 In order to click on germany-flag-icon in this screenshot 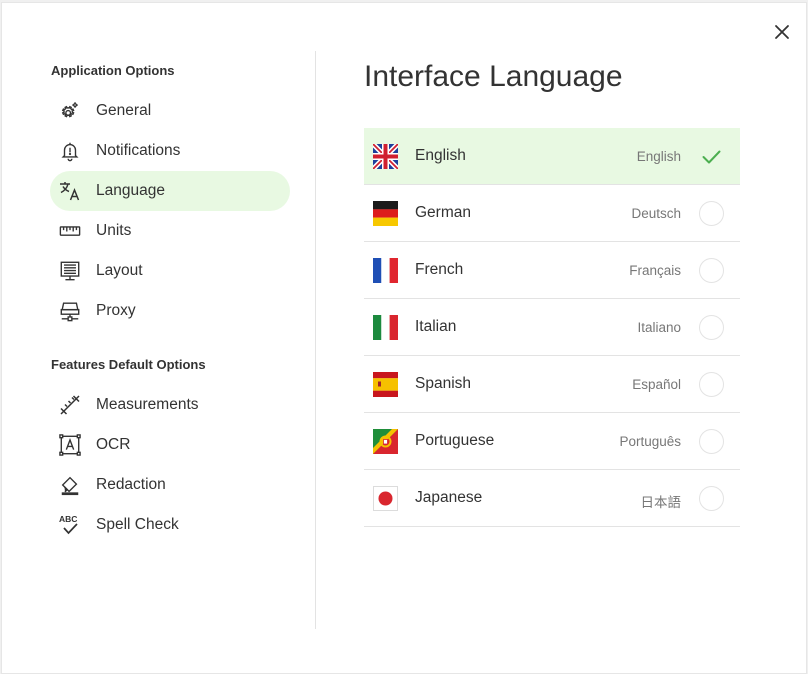, I will do `click(385, 213)`.